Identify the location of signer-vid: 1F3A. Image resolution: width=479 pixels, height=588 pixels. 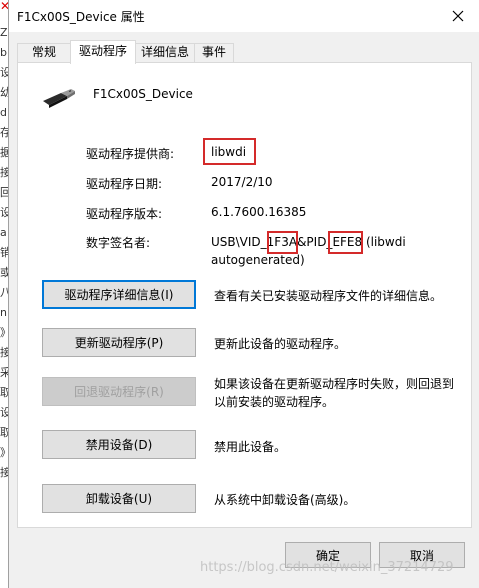
(282, 242).